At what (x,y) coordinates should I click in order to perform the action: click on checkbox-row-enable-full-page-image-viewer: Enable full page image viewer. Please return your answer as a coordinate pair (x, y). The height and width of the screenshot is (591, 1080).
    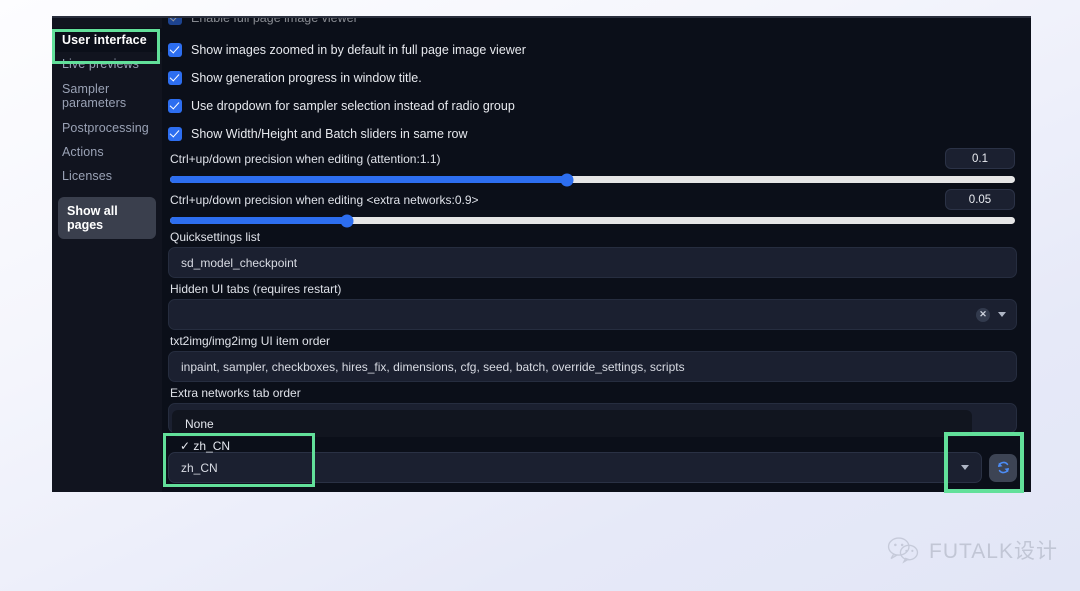
    Looking at the image, I should click on (263, 20).